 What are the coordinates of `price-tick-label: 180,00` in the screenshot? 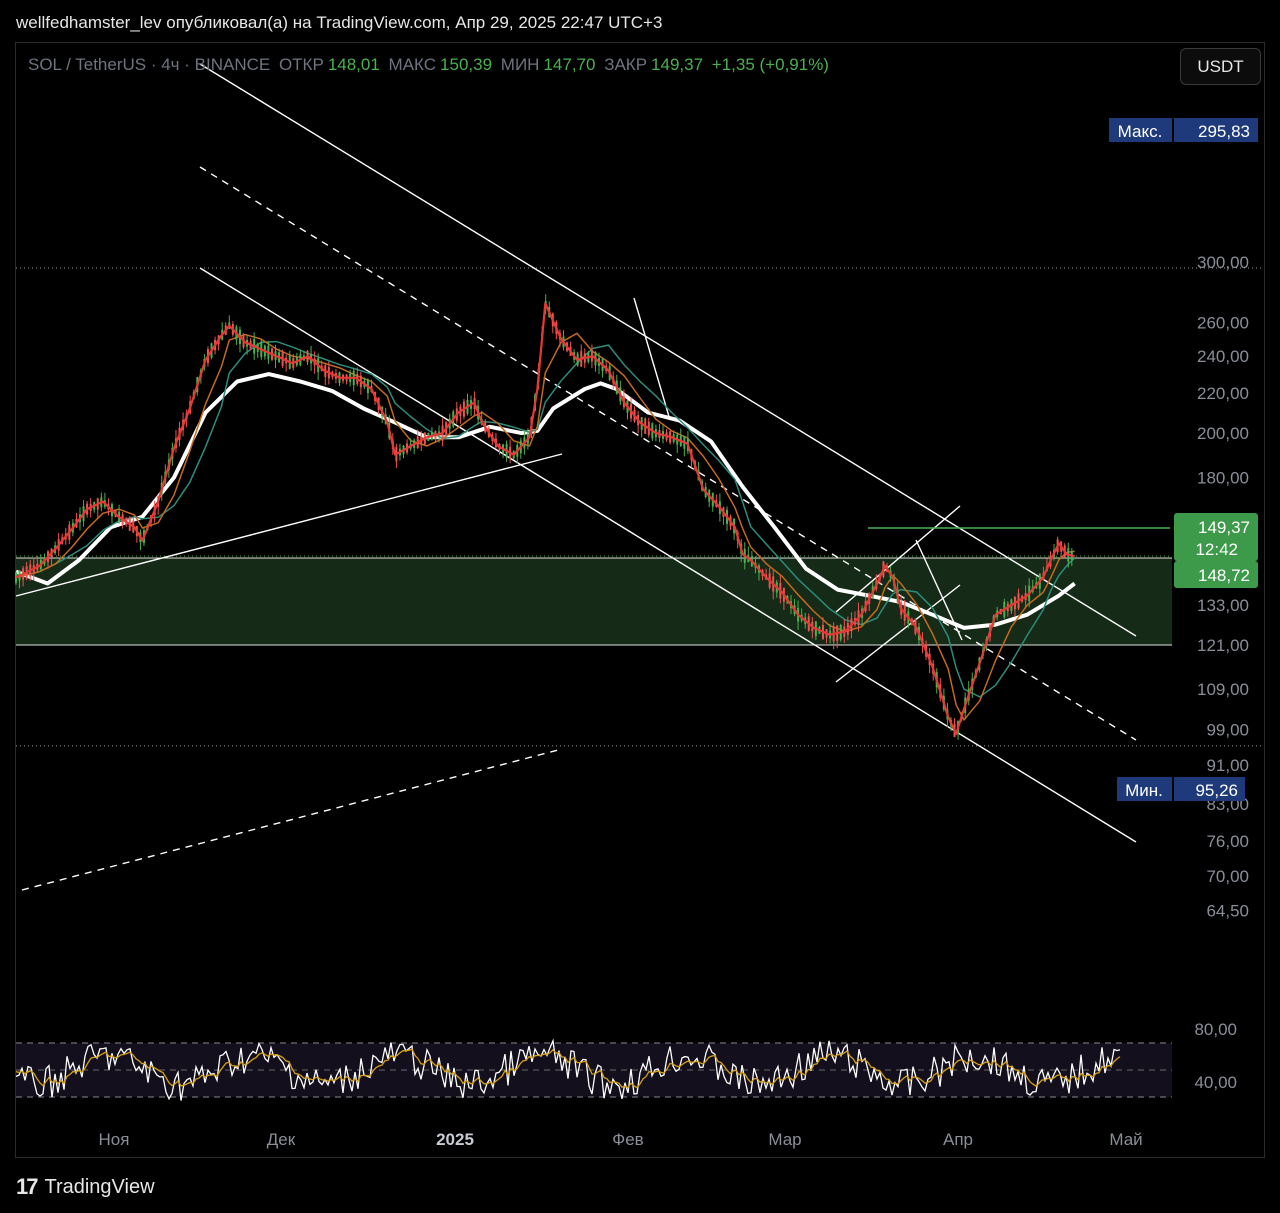 It's located at (1223, 477).